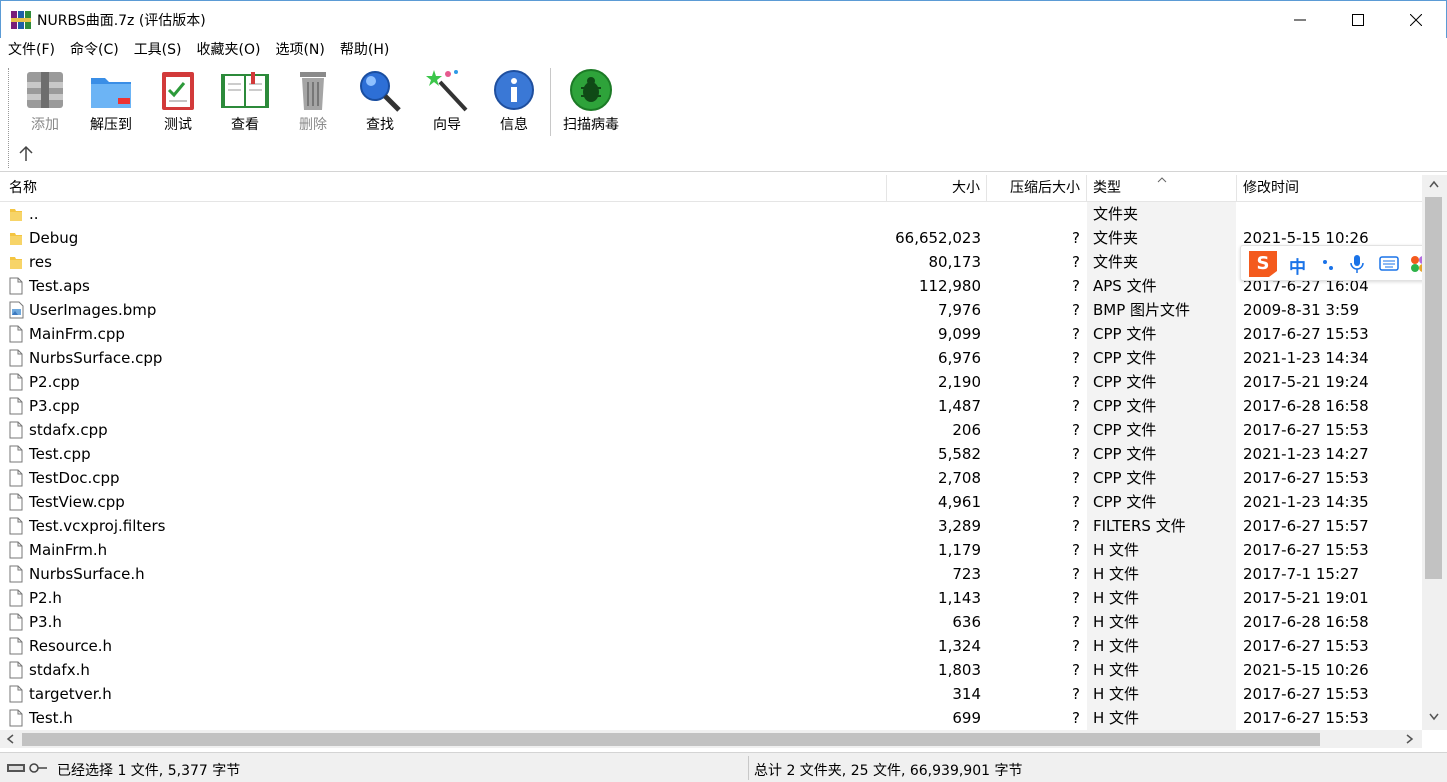  Describe the element at coordinates (299, 50) in the screenshot. I see `menu-options: 选项(N)` at that location.